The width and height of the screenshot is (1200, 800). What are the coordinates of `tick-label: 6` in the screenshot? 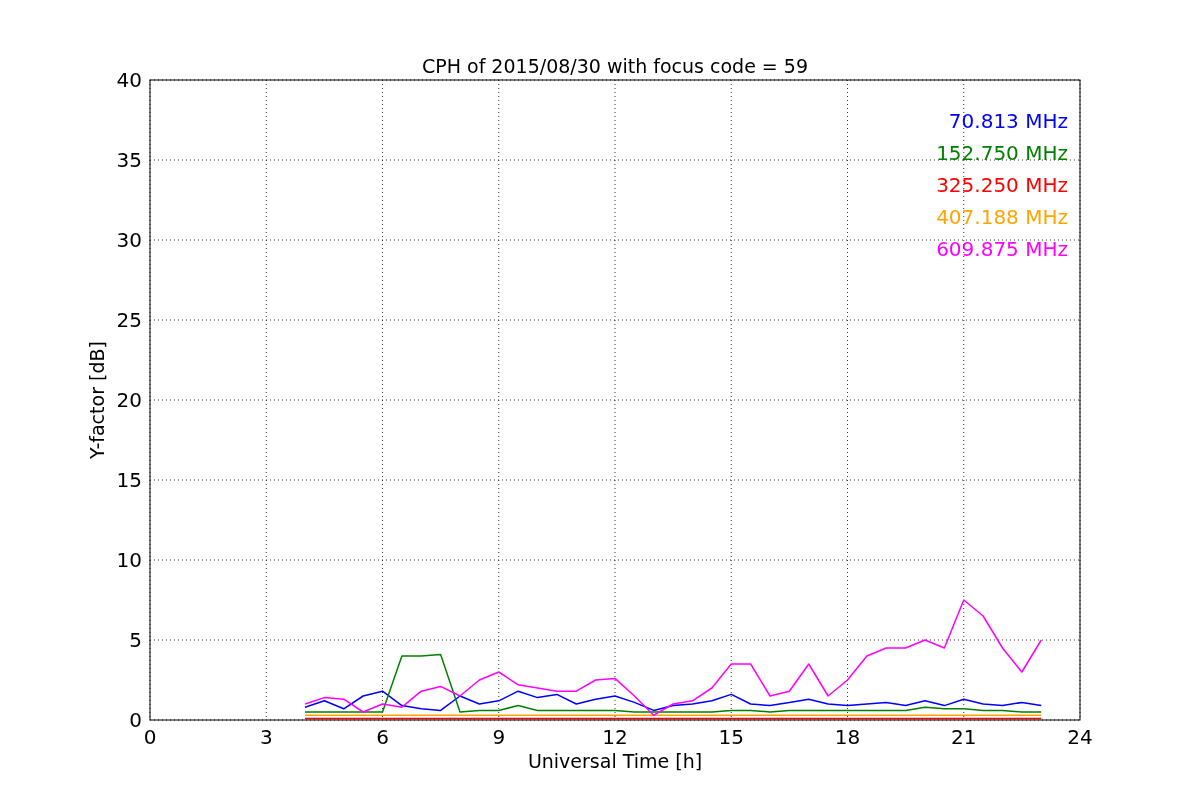 It's located at (382, 737).